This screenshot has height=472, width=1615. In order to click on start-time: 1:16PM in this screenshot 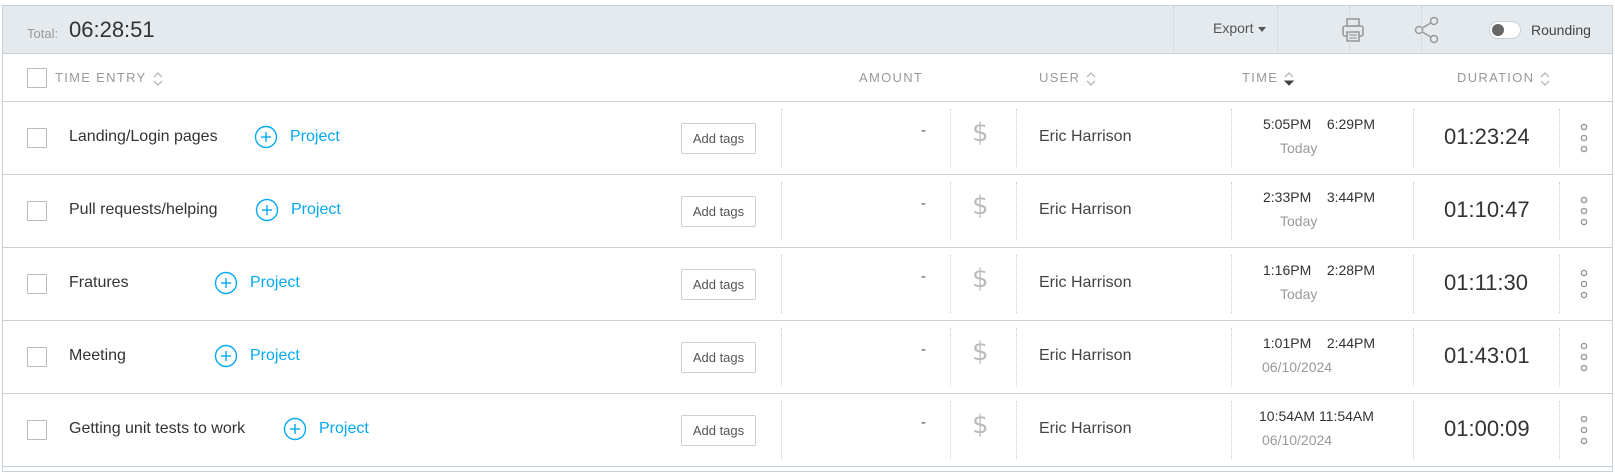, I will do `click(1287, 270)`.